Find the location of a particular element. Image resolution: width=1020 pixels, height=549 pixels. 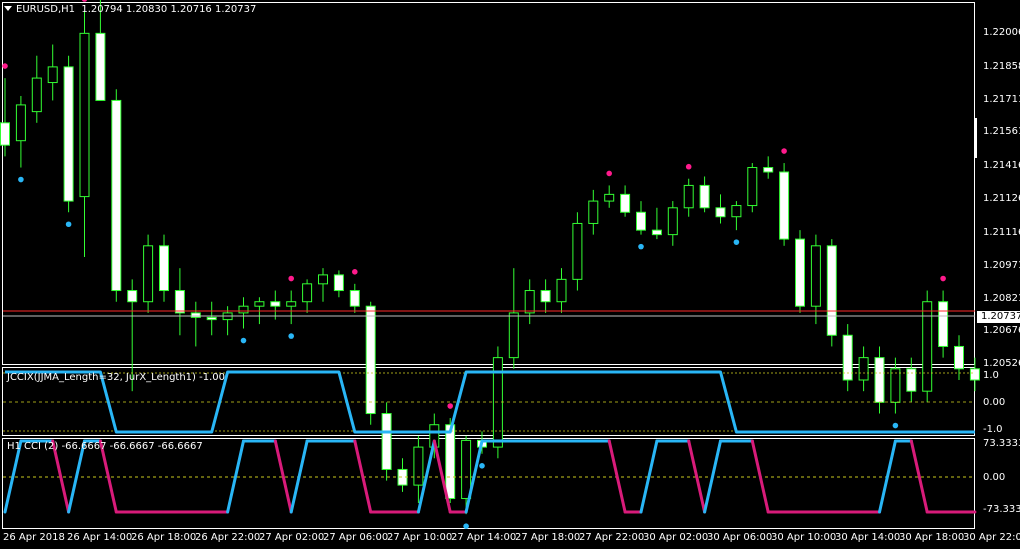

time-tick: 26 Apr 2018 is located at coordinates (34, 537).